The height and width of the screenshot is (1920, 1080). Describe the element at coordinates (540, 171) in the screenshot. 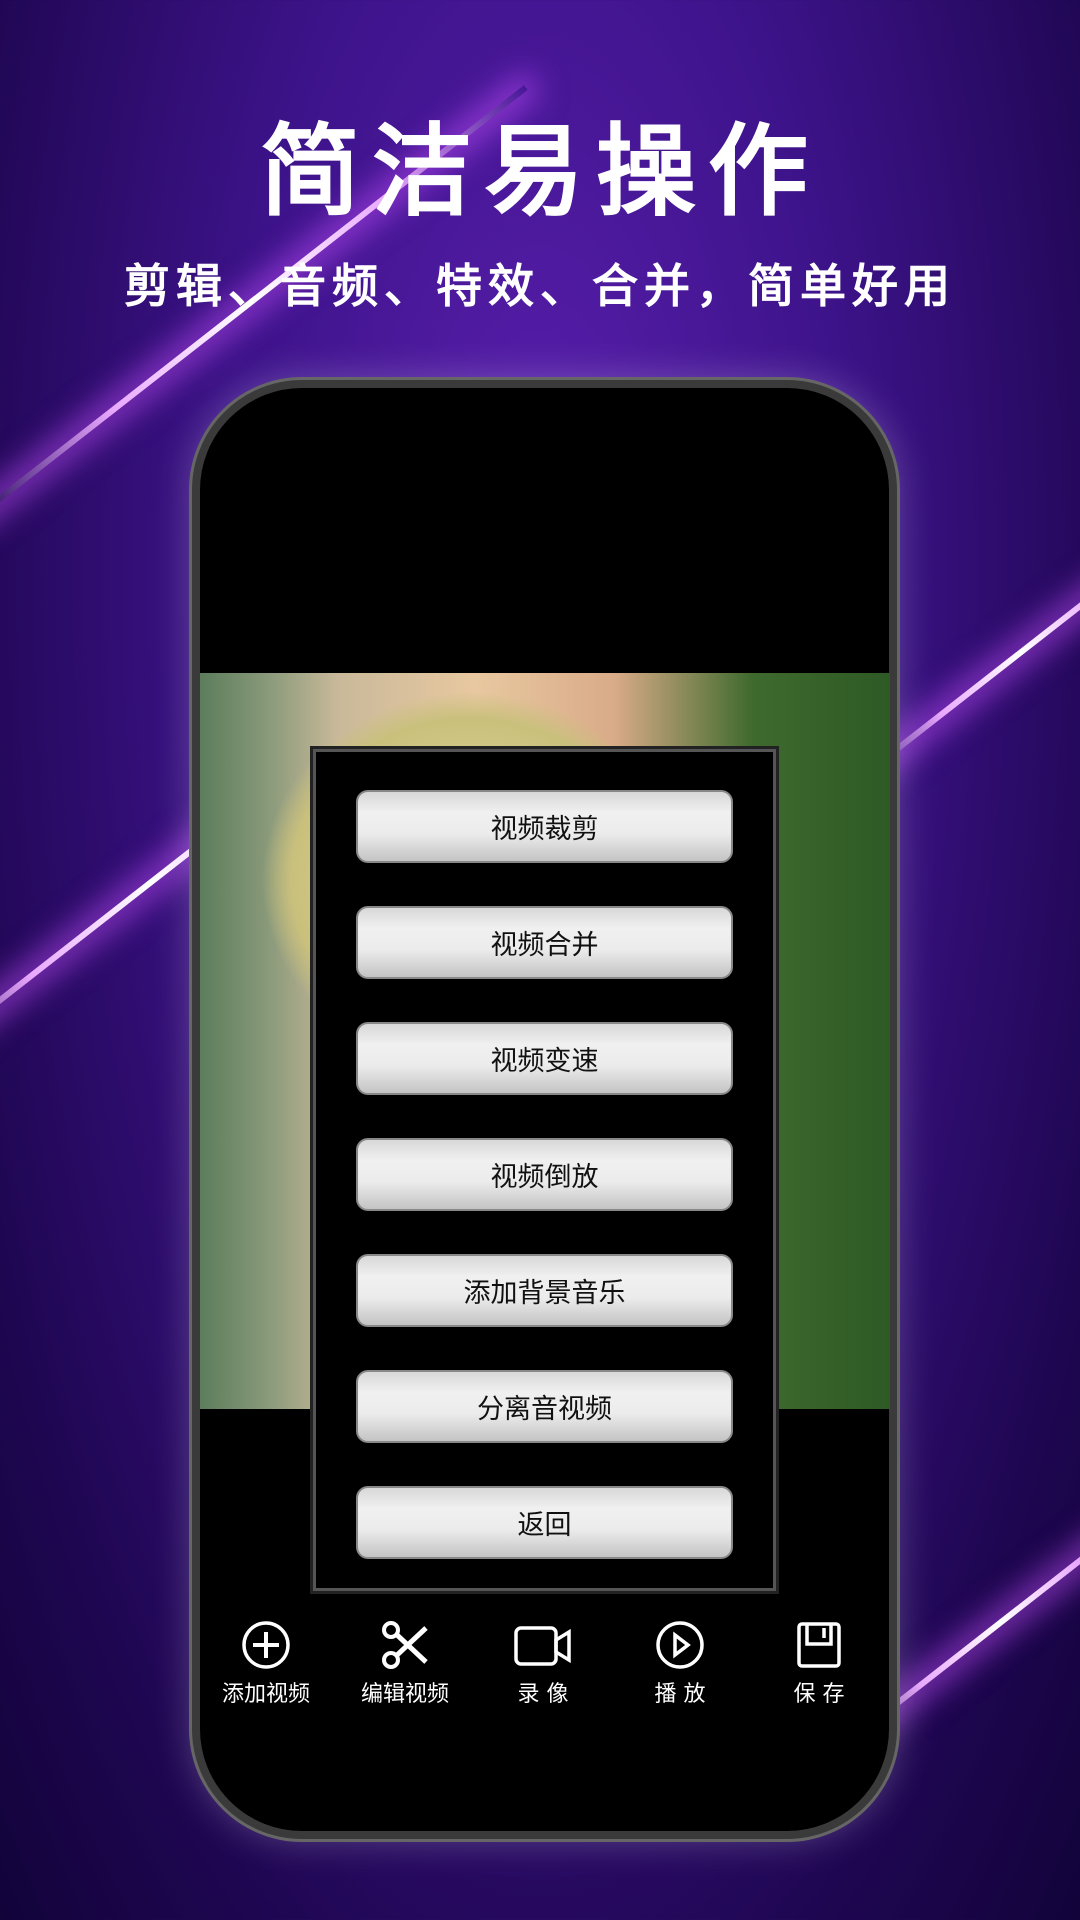

I see `page-title: 简洁易操作` at that location.